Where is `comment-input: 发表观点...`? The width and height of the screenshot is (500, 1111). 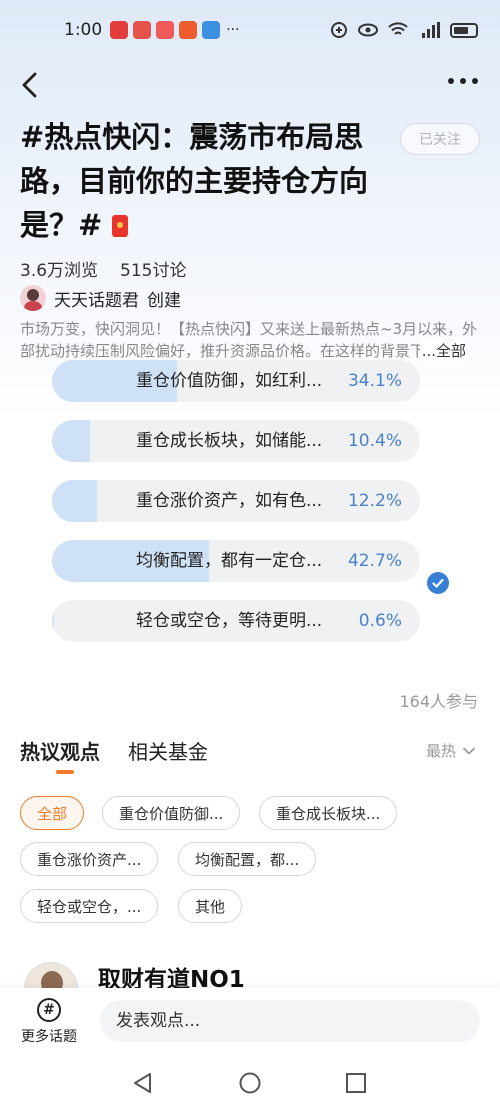
comment-input: 发表观点... is located at coordinates (290, 1021).